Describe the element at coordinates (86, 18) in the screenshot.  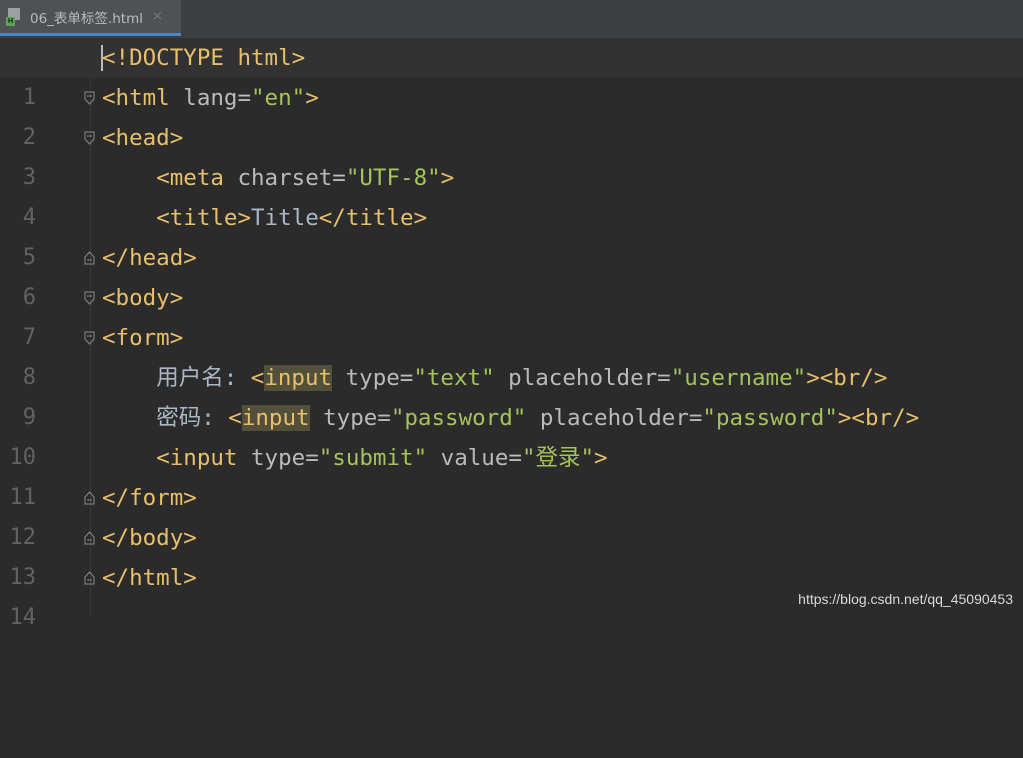
I see `file-tab-label: 06_表单标签.html` at that location.